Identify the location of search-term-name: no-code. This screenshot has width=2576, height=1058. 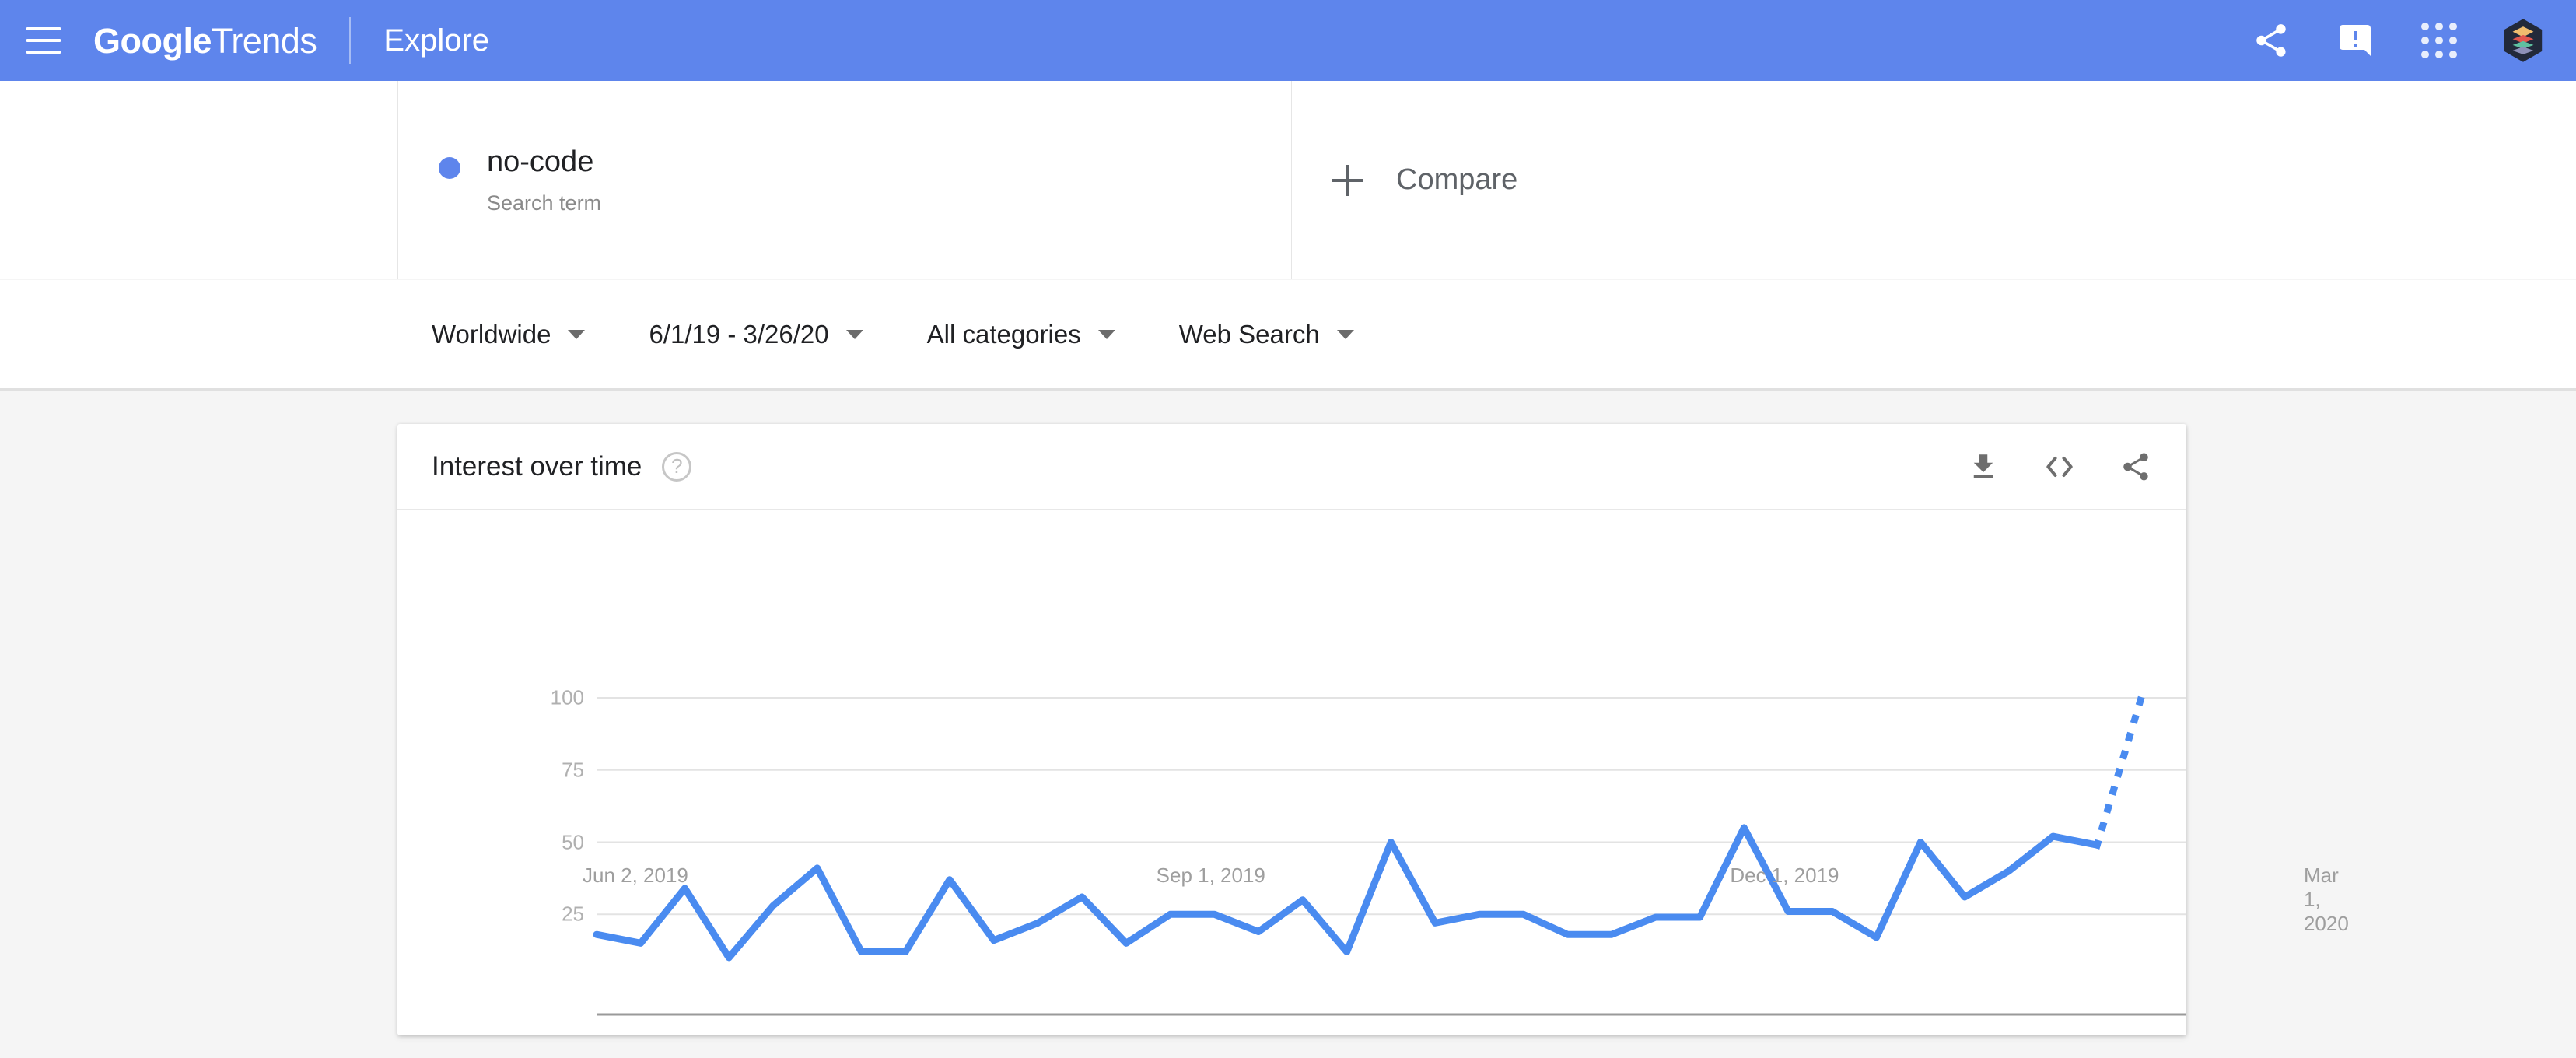
(540, 162).